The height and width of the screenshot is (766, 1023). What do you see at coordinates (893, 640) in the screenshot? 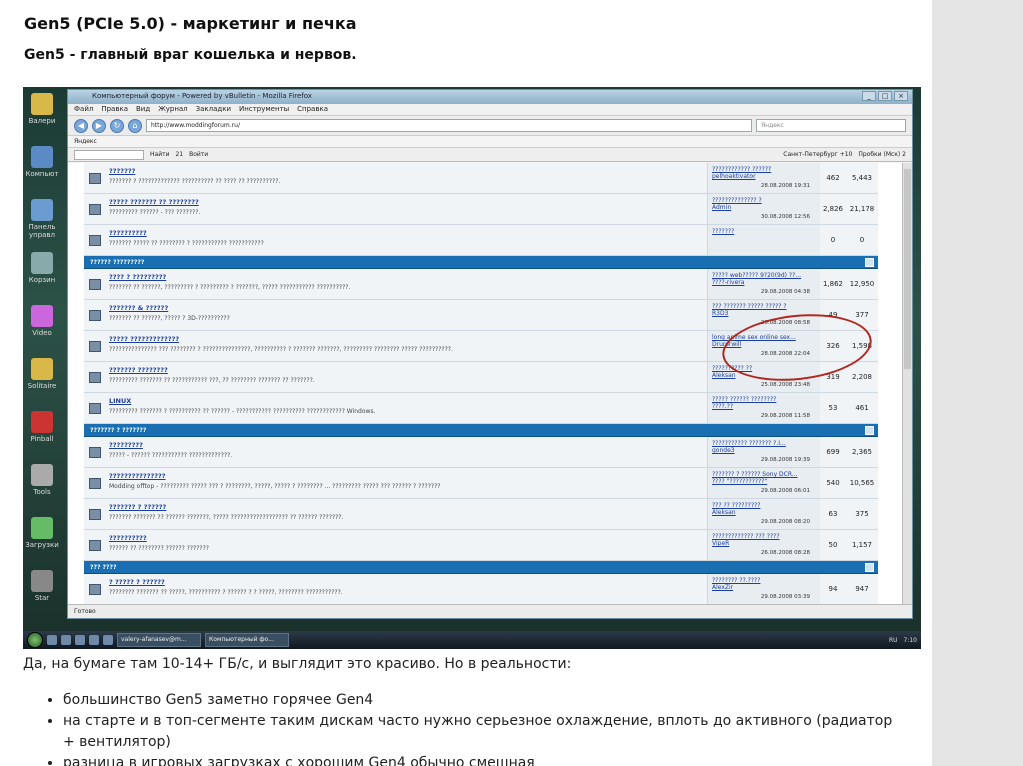
I see `language-indicator: RU` at bounding box center [893, 640].